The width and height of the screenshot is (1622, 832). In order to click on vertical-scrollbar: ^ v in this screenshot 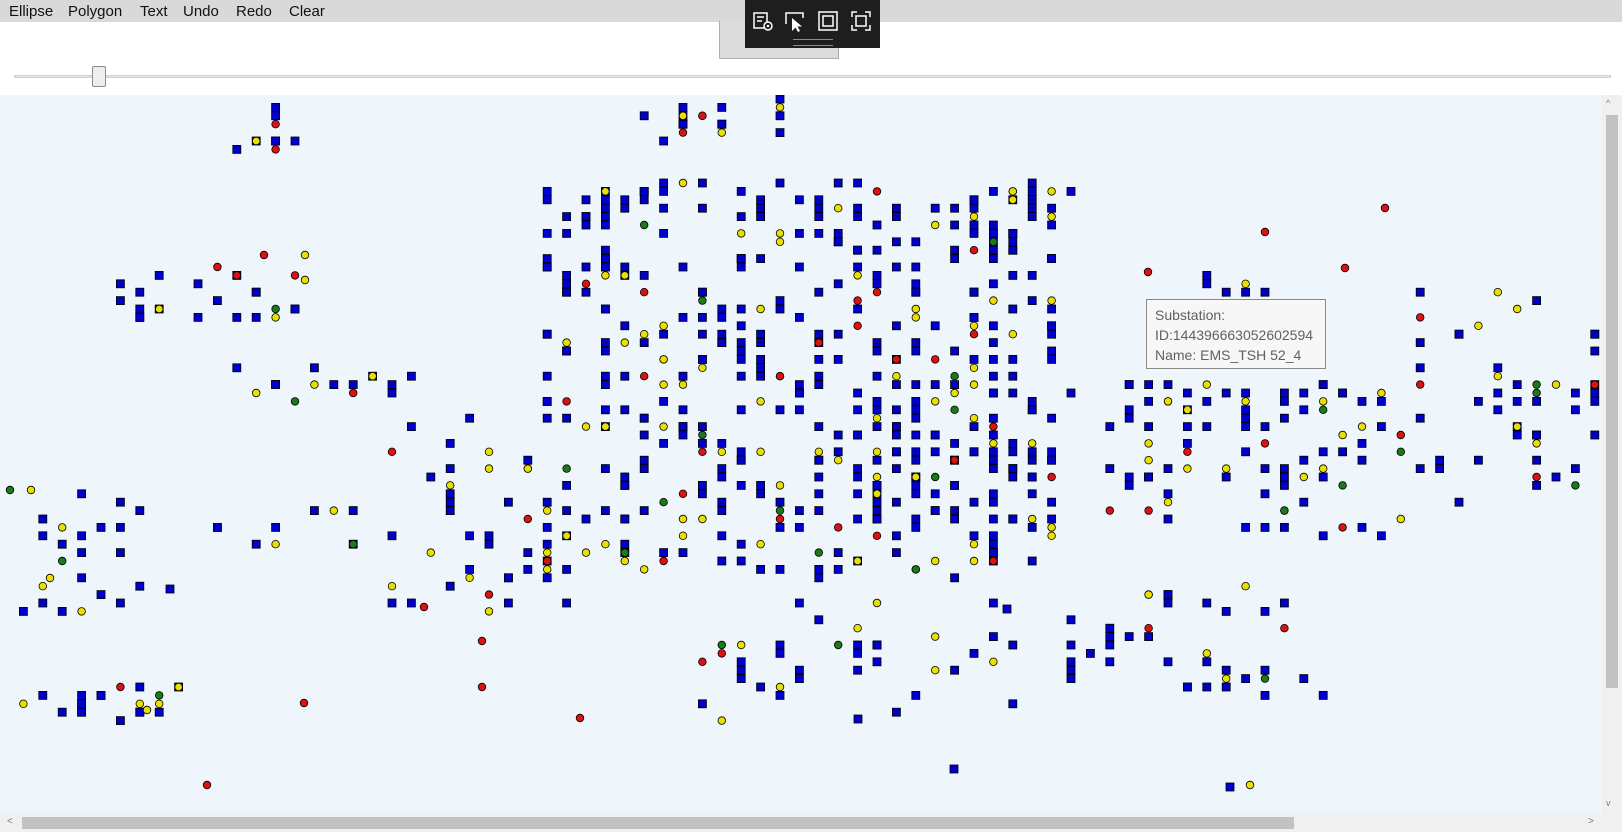, I will do `click(1612, 454)`.